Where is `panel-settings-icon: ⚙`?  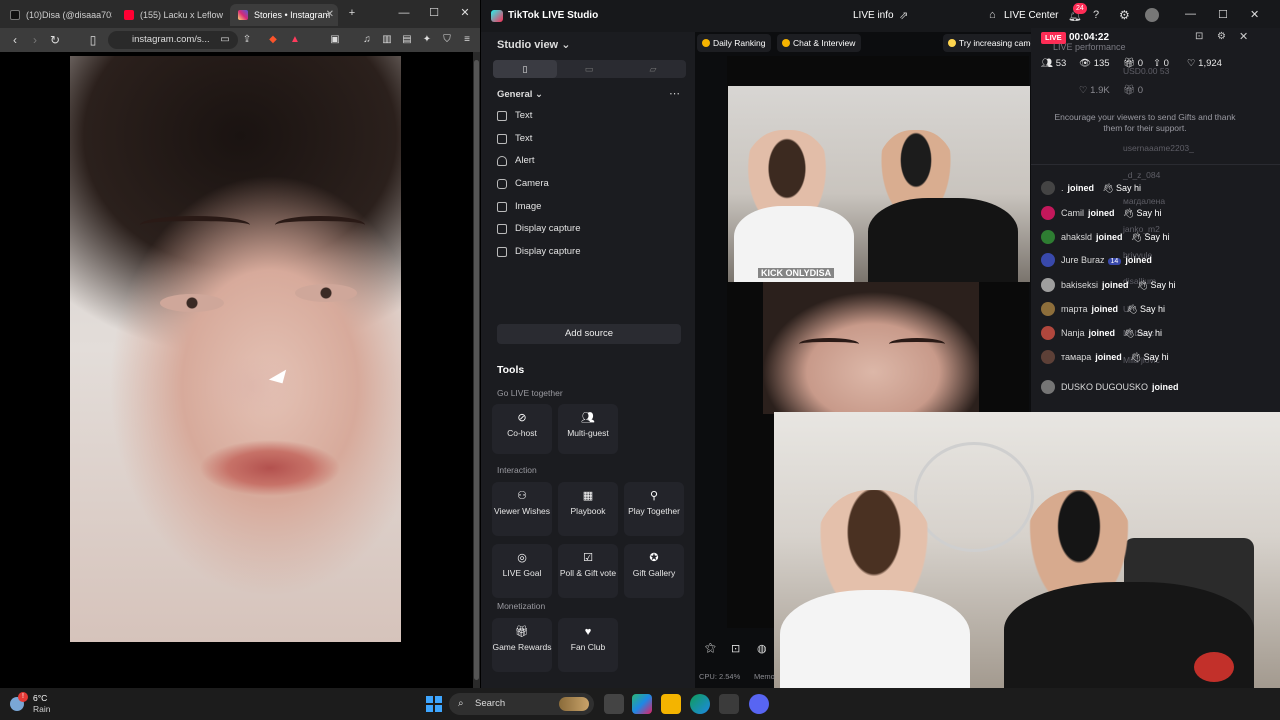
panel-settings-icon: ⚙ is located at coordinates (1221, 36).